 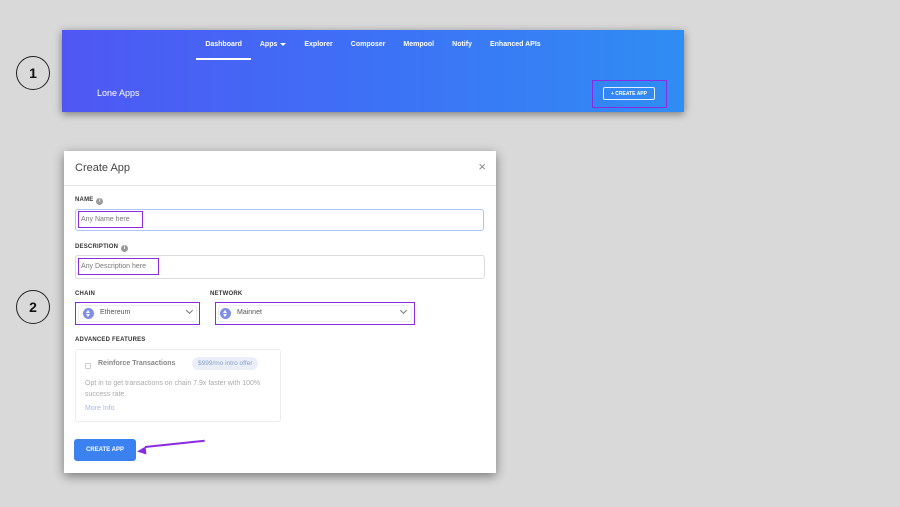 What do you see at coordinates (418, 50) in the screenshot?
I see `nav-item-mempool: Mempool` at bounding box center [418, 50].